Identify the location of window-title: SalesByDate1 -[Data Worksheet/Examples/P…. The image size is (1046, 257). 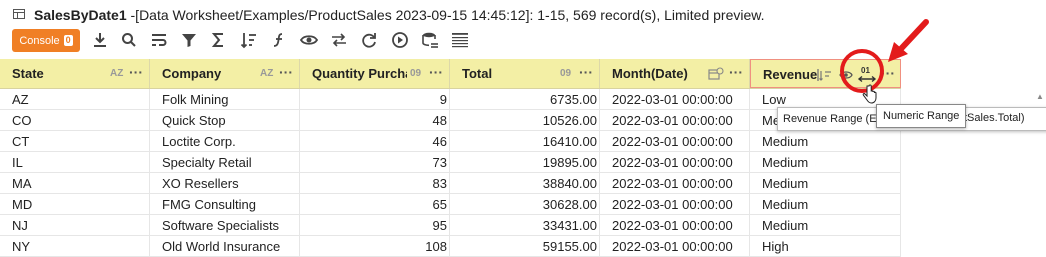
(399, 15).